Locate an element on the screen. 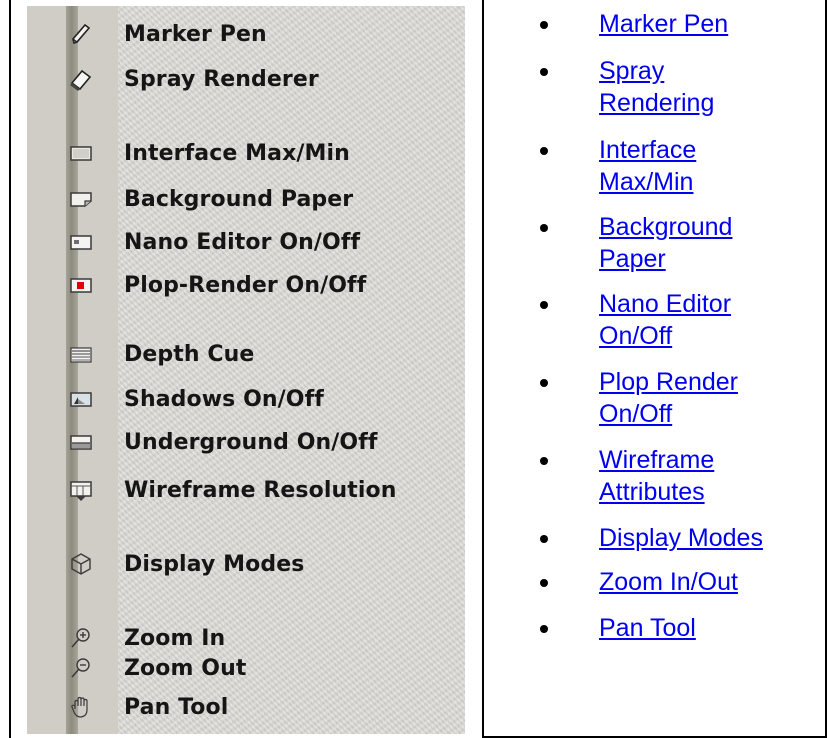  tool-interface-max-min: Interface Max/Min is located at coordinates (246, 154).